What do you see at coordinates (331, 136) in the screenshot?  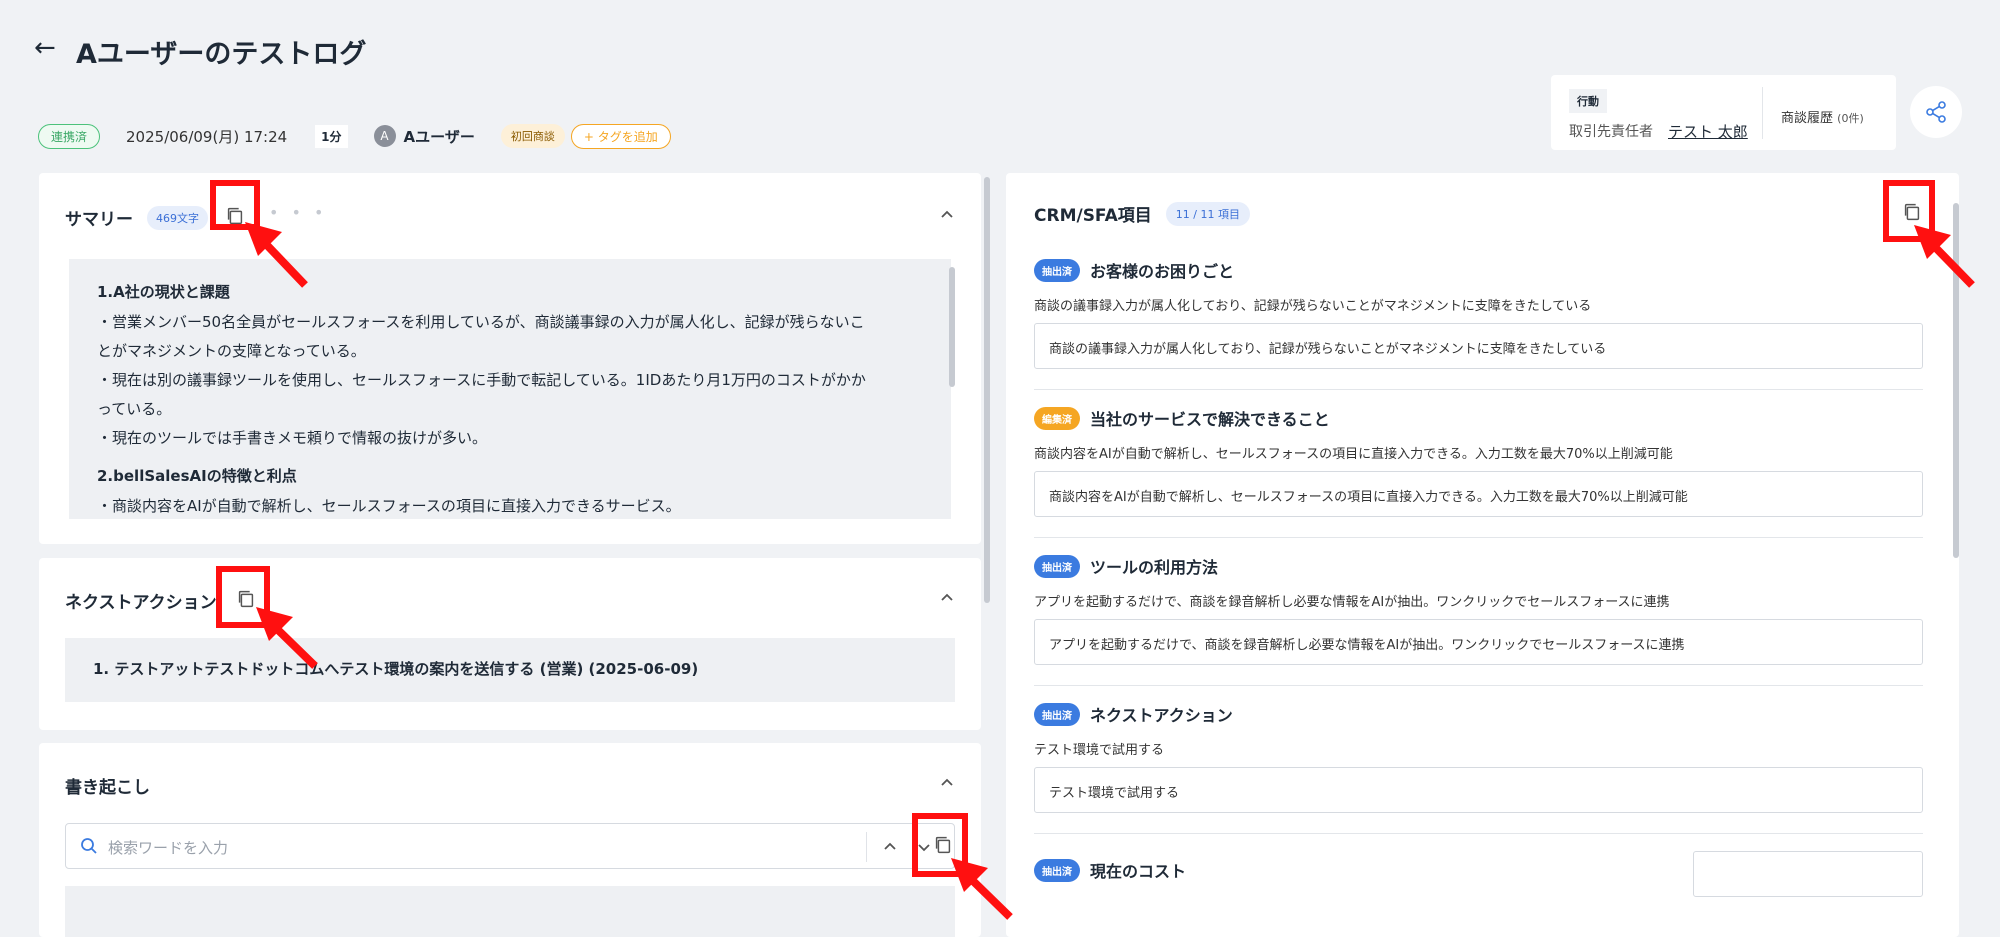 I see `meeting-duration: 1分` at bounding box center [331, 136].